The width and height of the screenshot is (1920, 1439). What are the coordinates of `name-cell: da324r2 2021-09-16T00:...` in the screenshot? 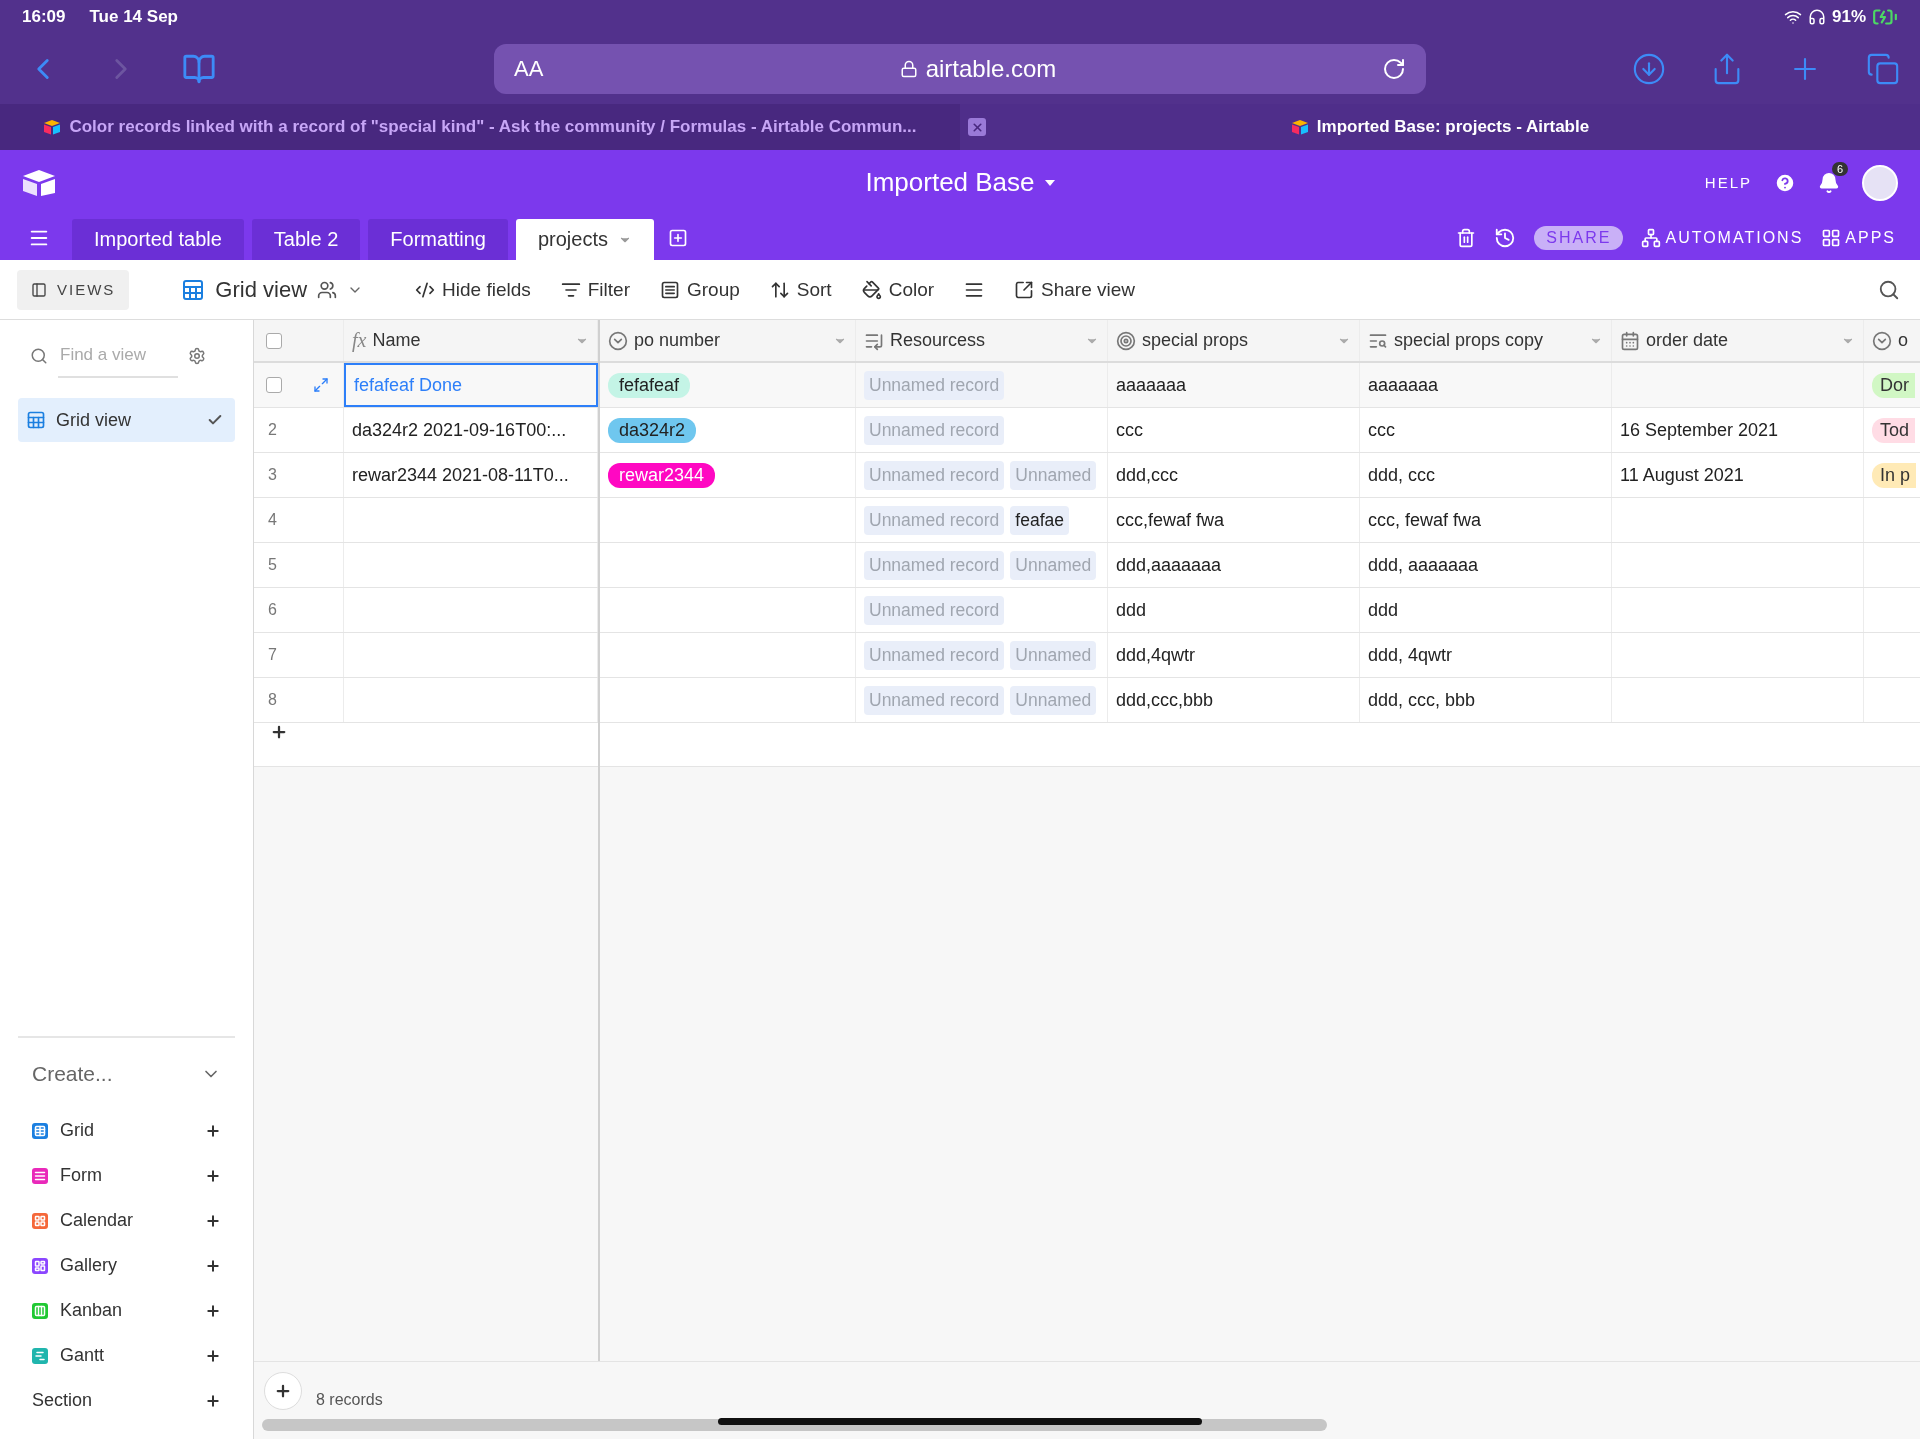 It's located at (471, 430).